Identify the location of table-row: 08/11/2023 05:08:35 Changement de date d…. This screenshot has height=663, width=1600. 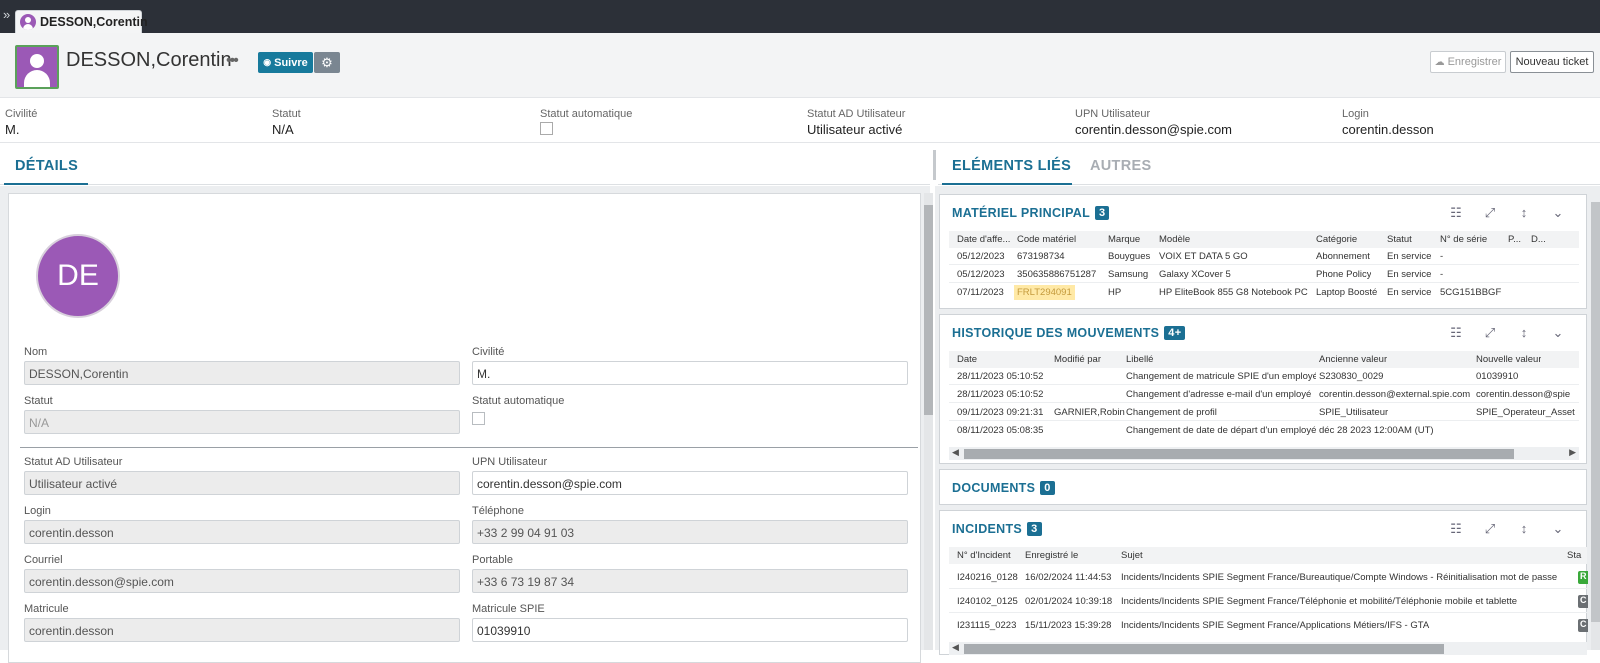
(1264, 430).